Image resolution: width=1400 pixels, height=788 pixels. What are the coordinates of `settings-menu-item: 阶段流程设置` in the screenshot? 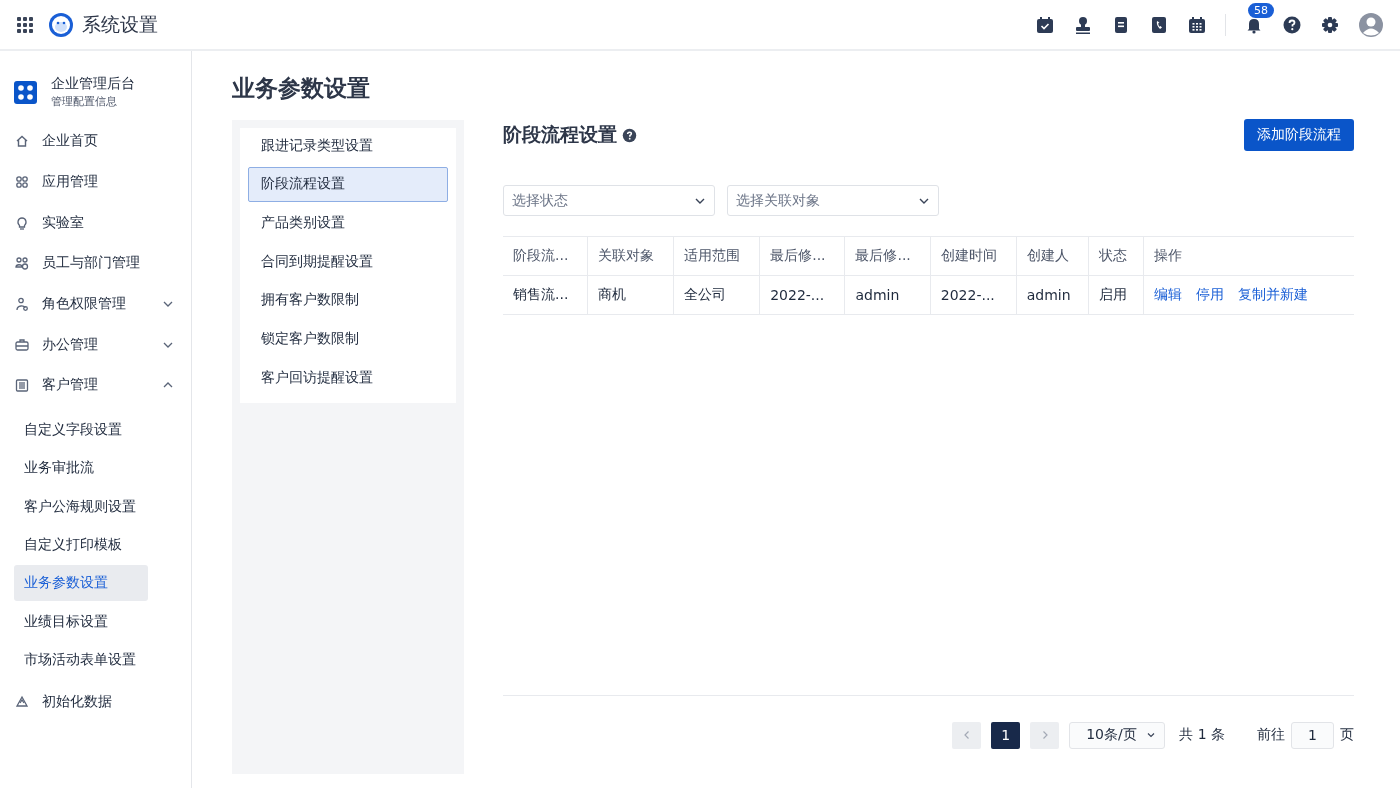 It's located at (348, 184).